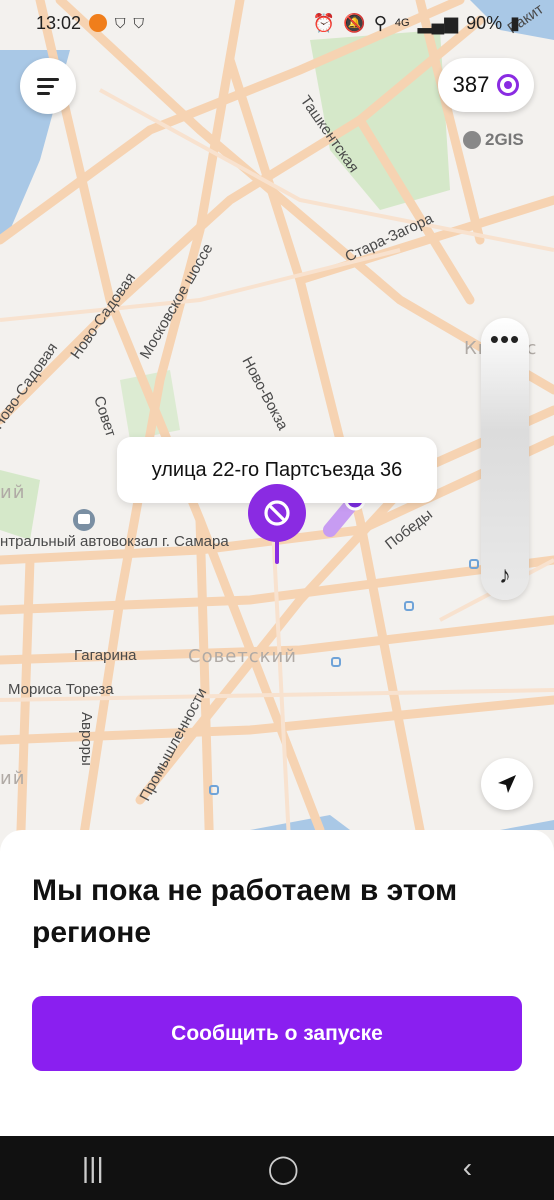 This screenshot has height=1200, width=554. I want to click on address-text: улица 22-го Партсъезда 36, so click(277, 469).